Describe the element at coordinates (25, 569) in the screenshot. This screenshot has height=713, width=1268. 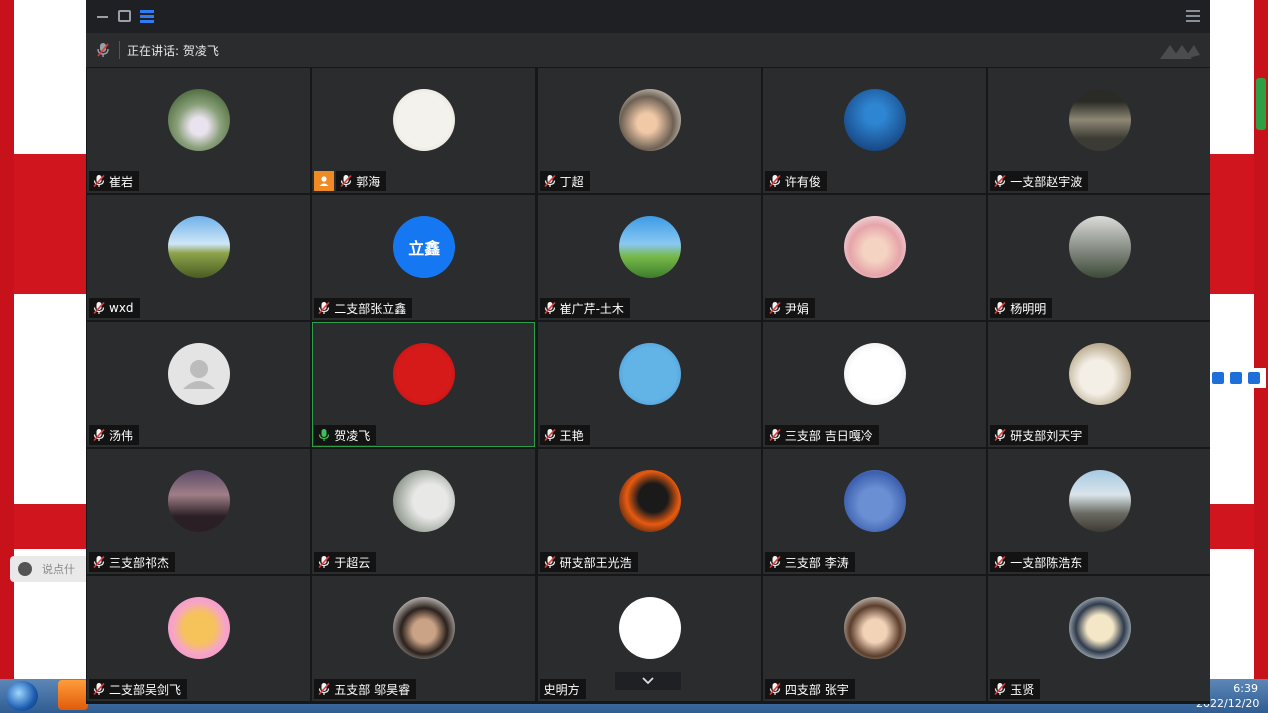
I see `emoji-icon` at that location.